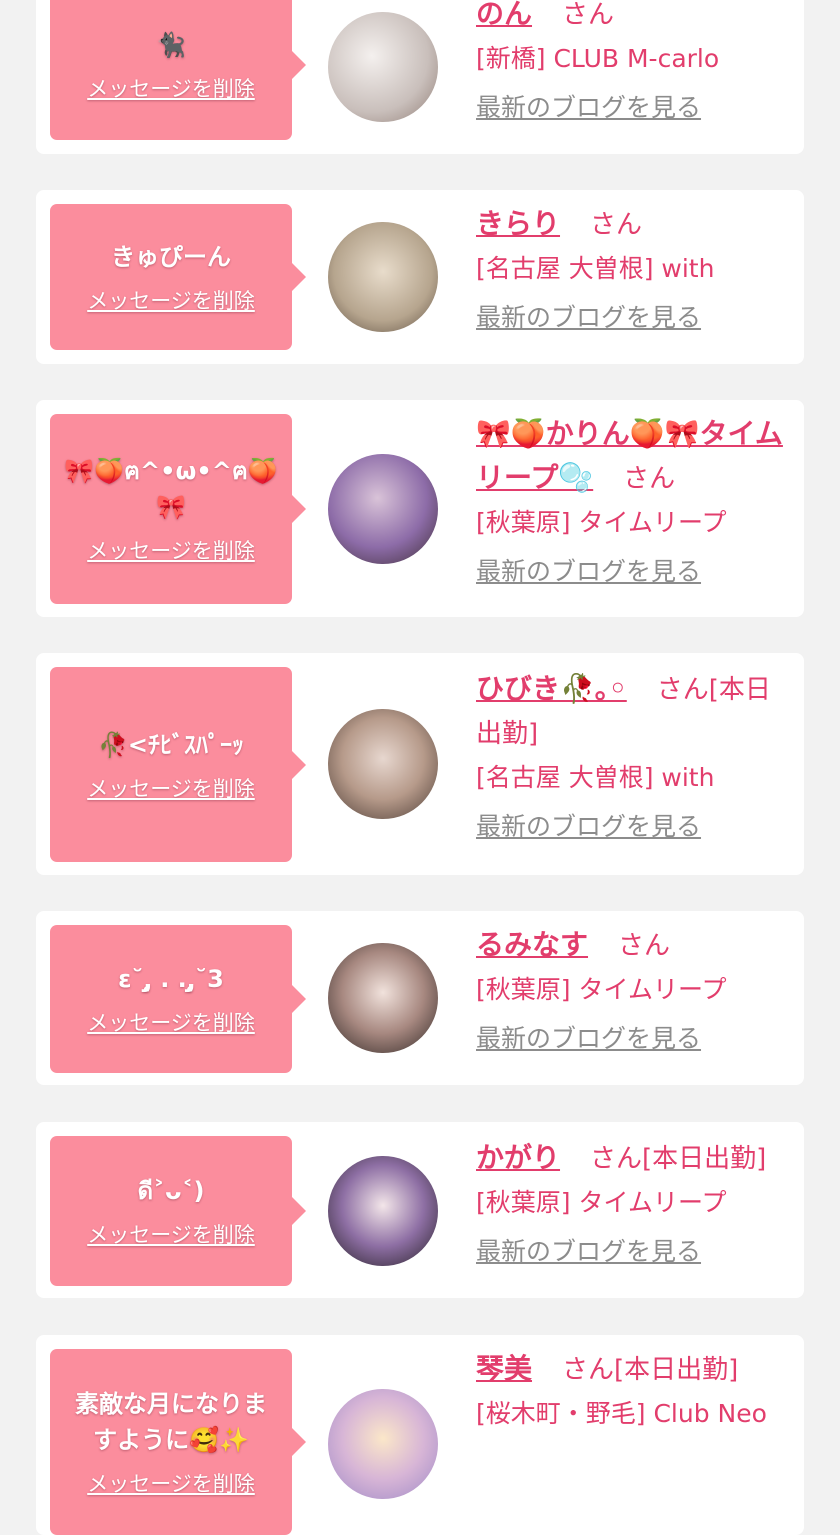  Describe the element at coordinates (504, 1368) in the screenshot. I see `cast-name-link: 琴美` at that location.